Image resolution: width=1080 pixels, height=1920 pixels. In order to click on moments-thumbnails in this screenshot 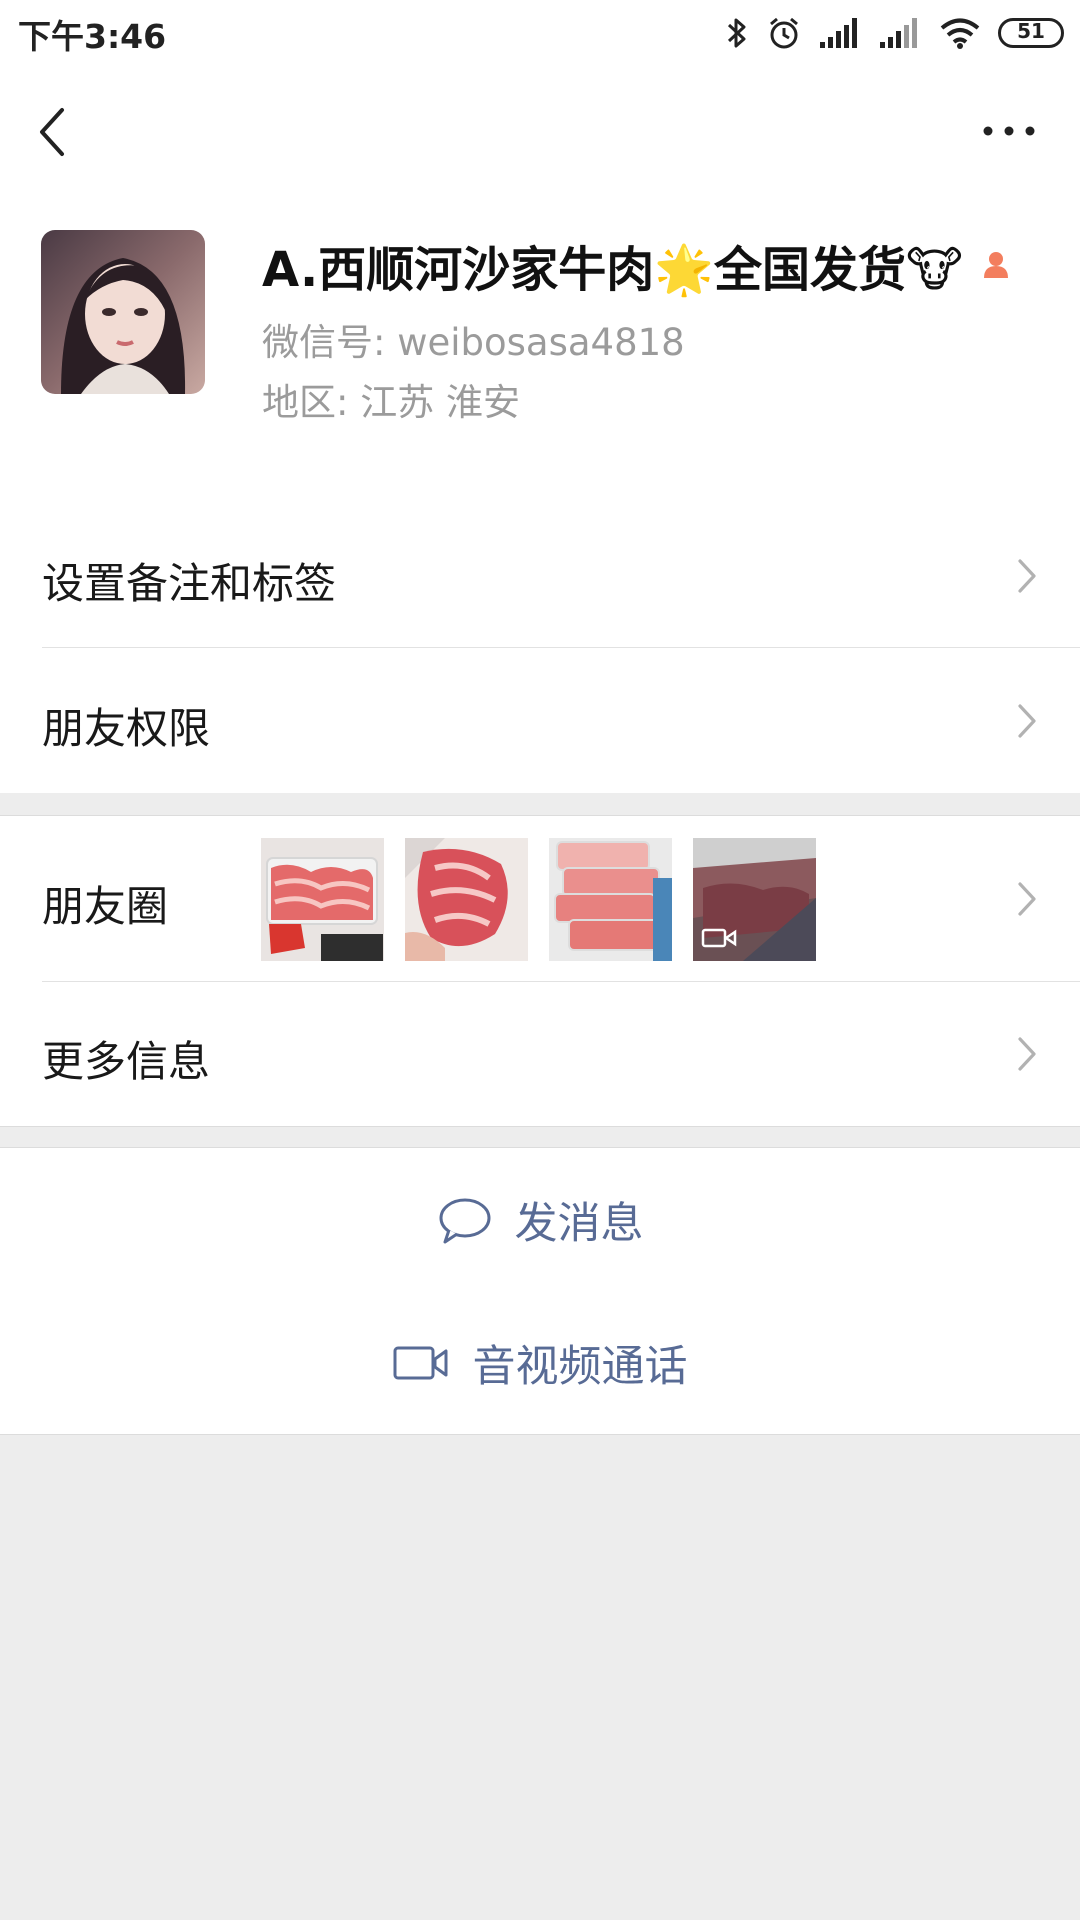, I will do `click(541, 899)`.